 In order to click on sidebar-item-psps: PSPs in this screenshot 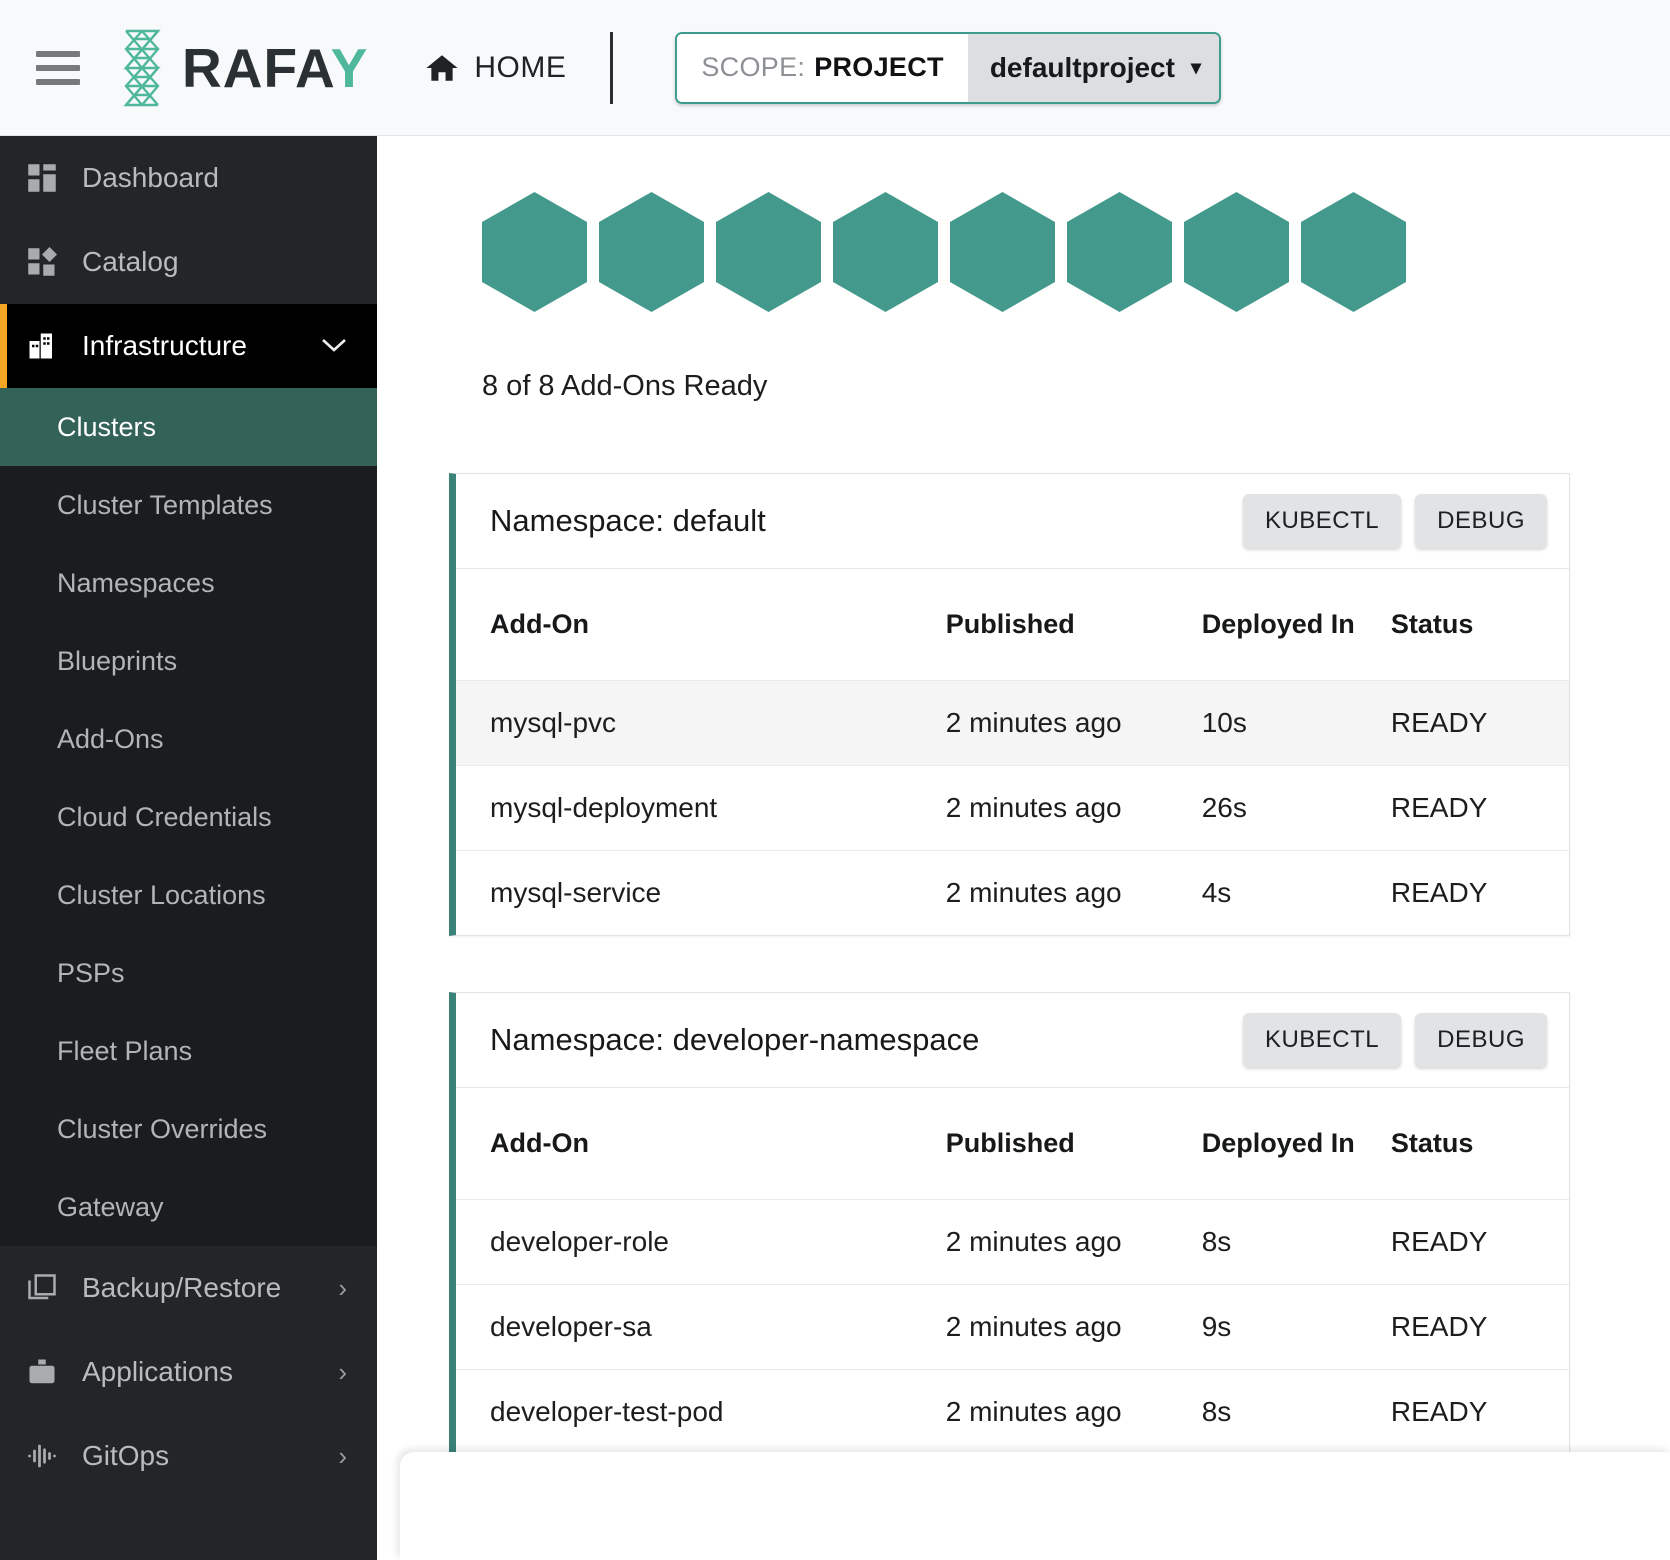, I will do `click(188, 973)`.